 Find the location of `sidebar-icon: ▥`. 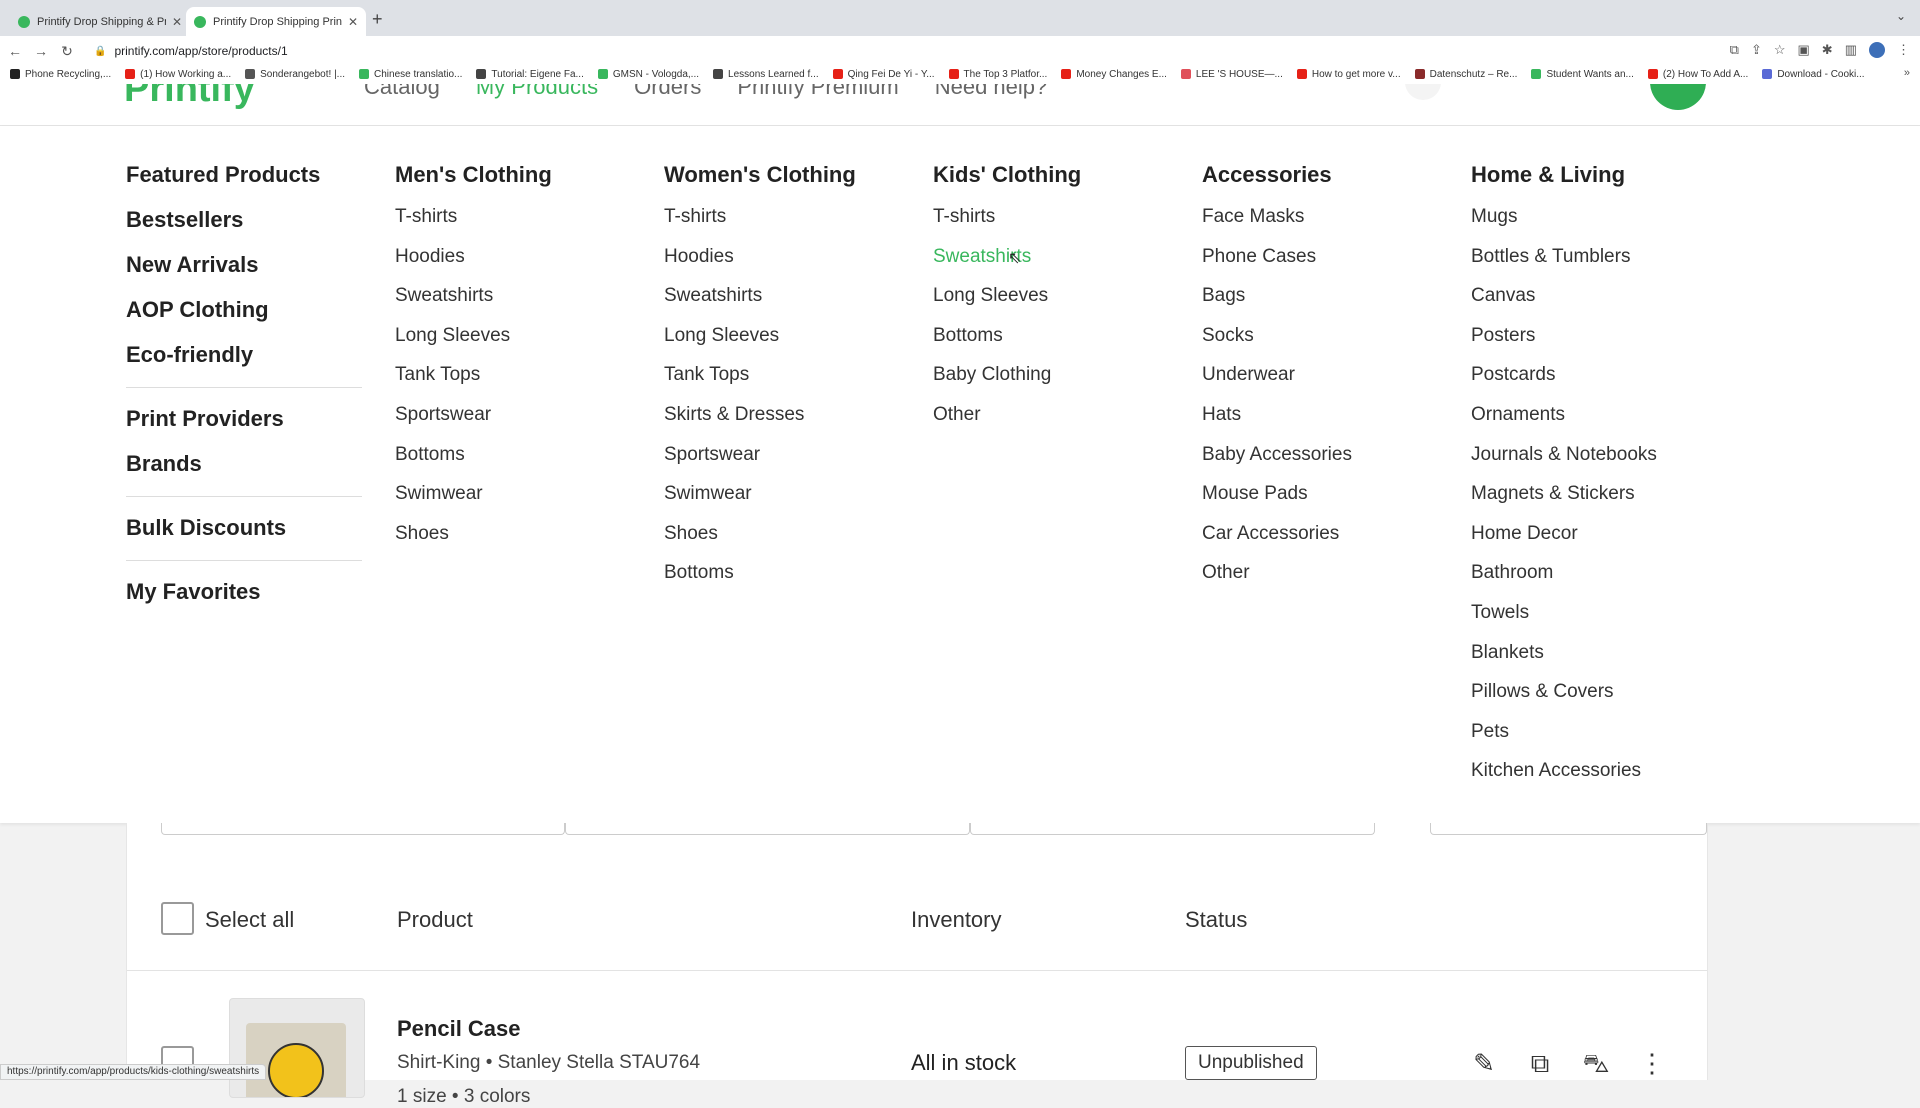

sidebar-icon: ▥ is located at coordinates (1851, 50).